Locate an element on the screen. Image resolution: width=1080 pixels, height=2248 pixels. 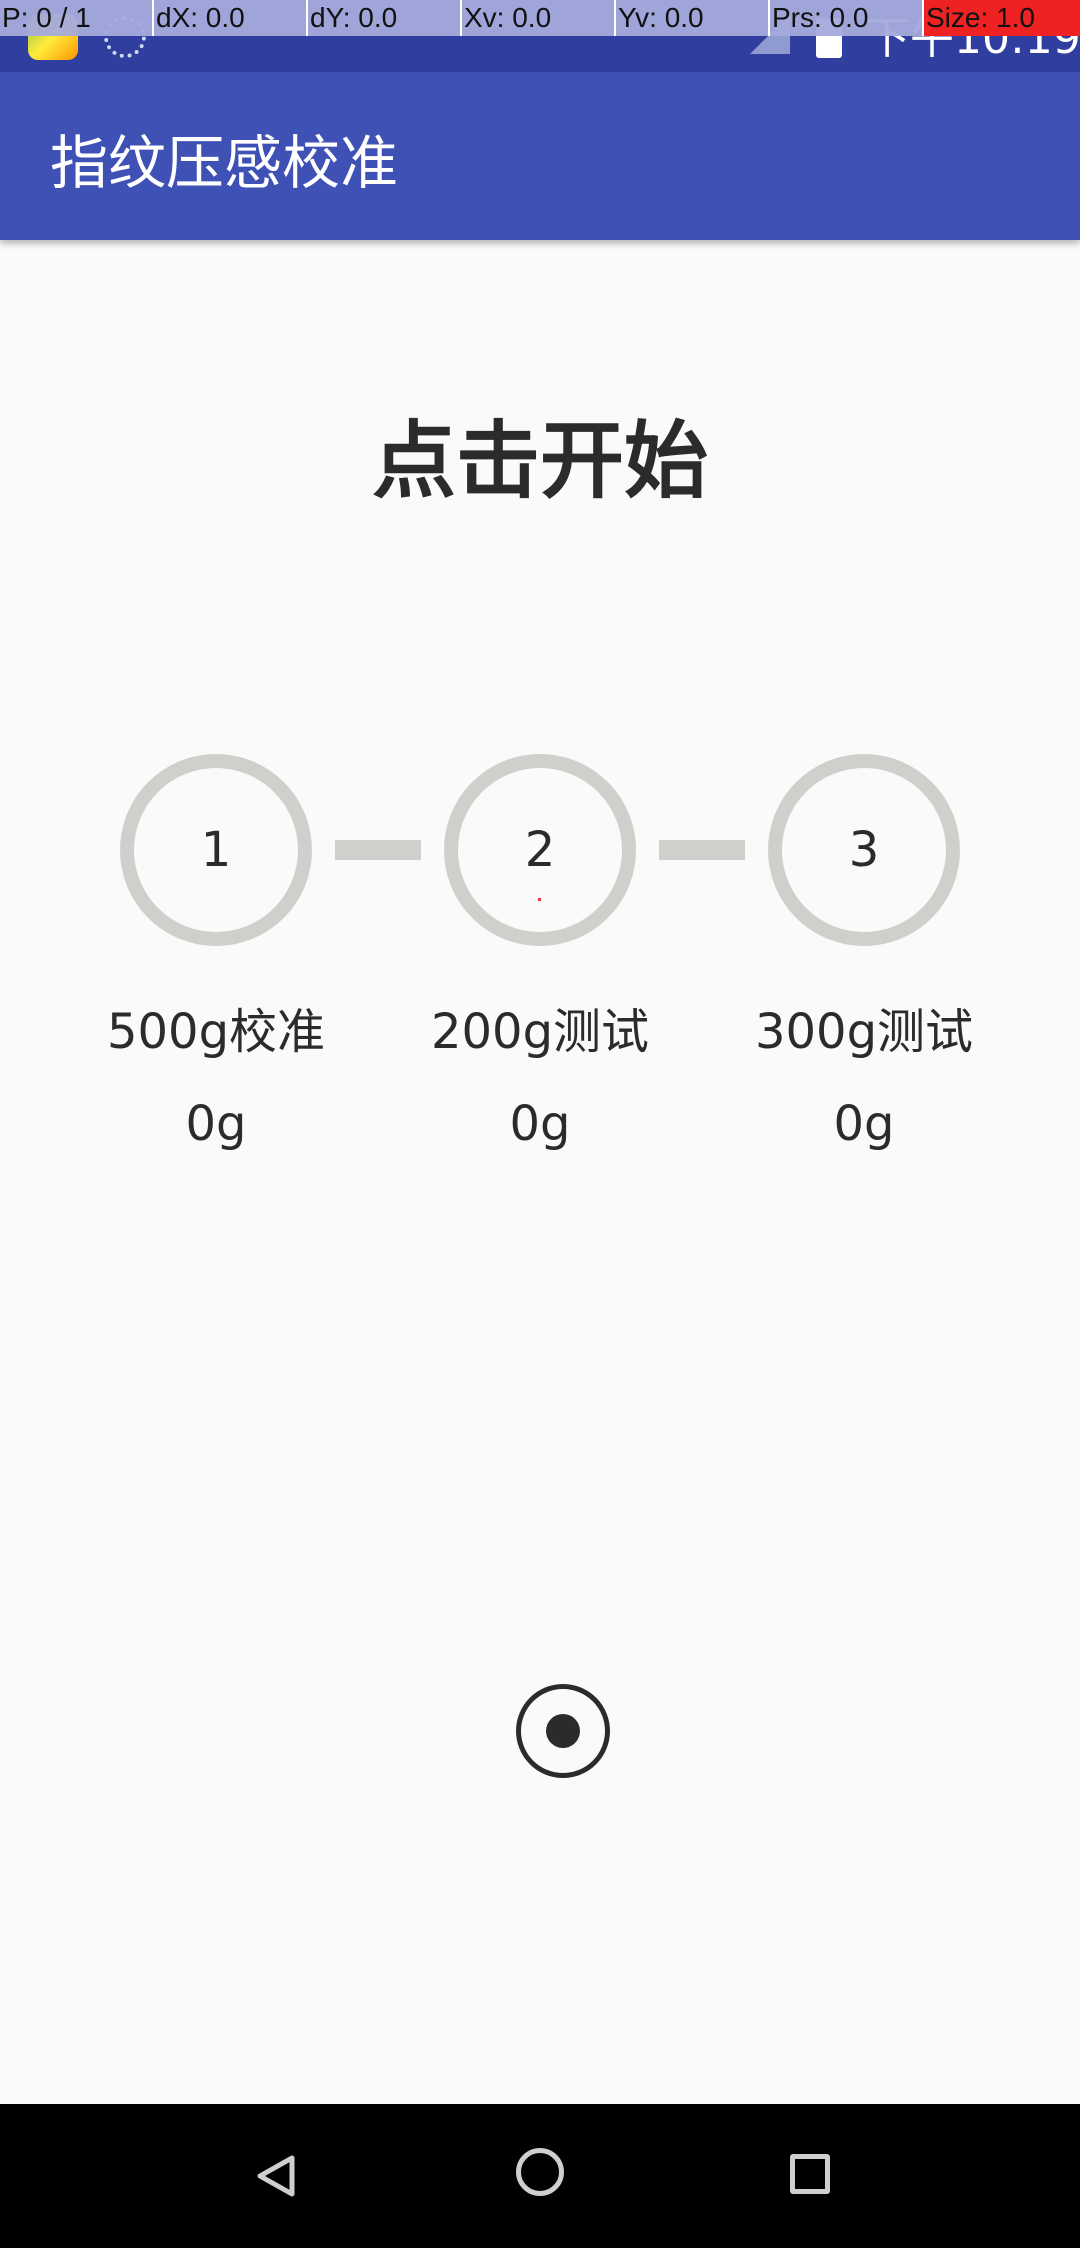
start-button is located at coordinates (563, 1731).